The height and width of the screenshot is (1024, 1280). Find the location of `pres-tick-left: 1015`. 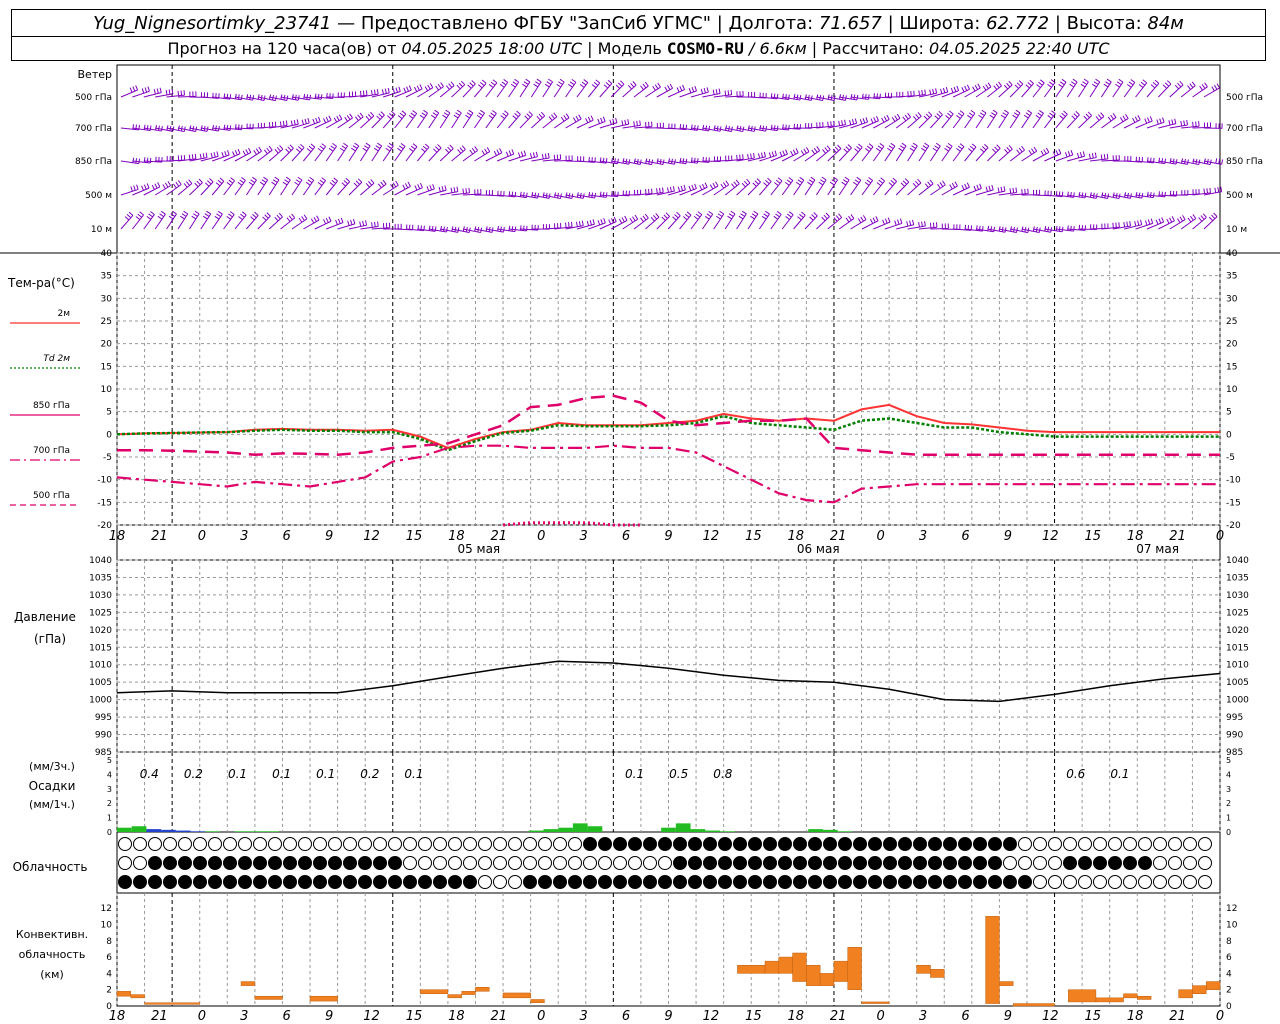

pres-tick-left: 1015 is located at coordinates (100, 648).